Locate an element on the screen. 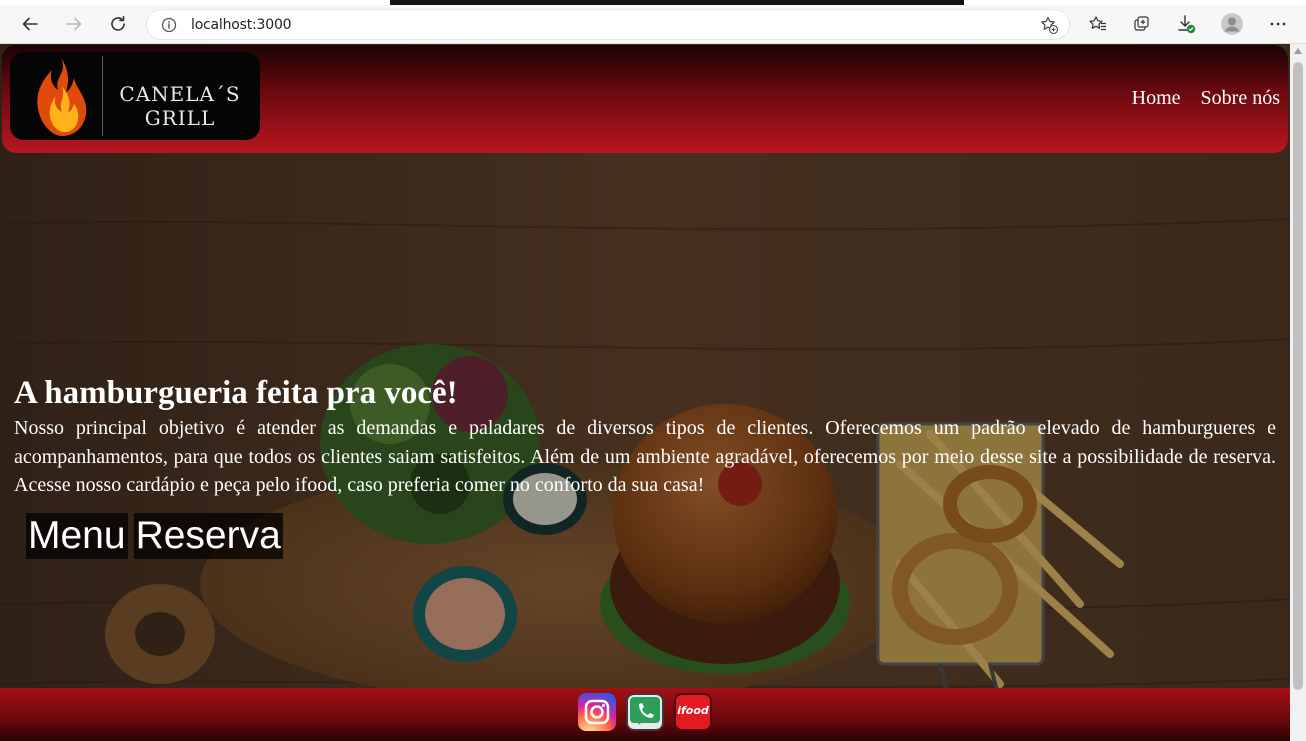 This screenshot has width=1306, height=741. main-nav: Home Sobre nós is located at coordinates (1206, 98).